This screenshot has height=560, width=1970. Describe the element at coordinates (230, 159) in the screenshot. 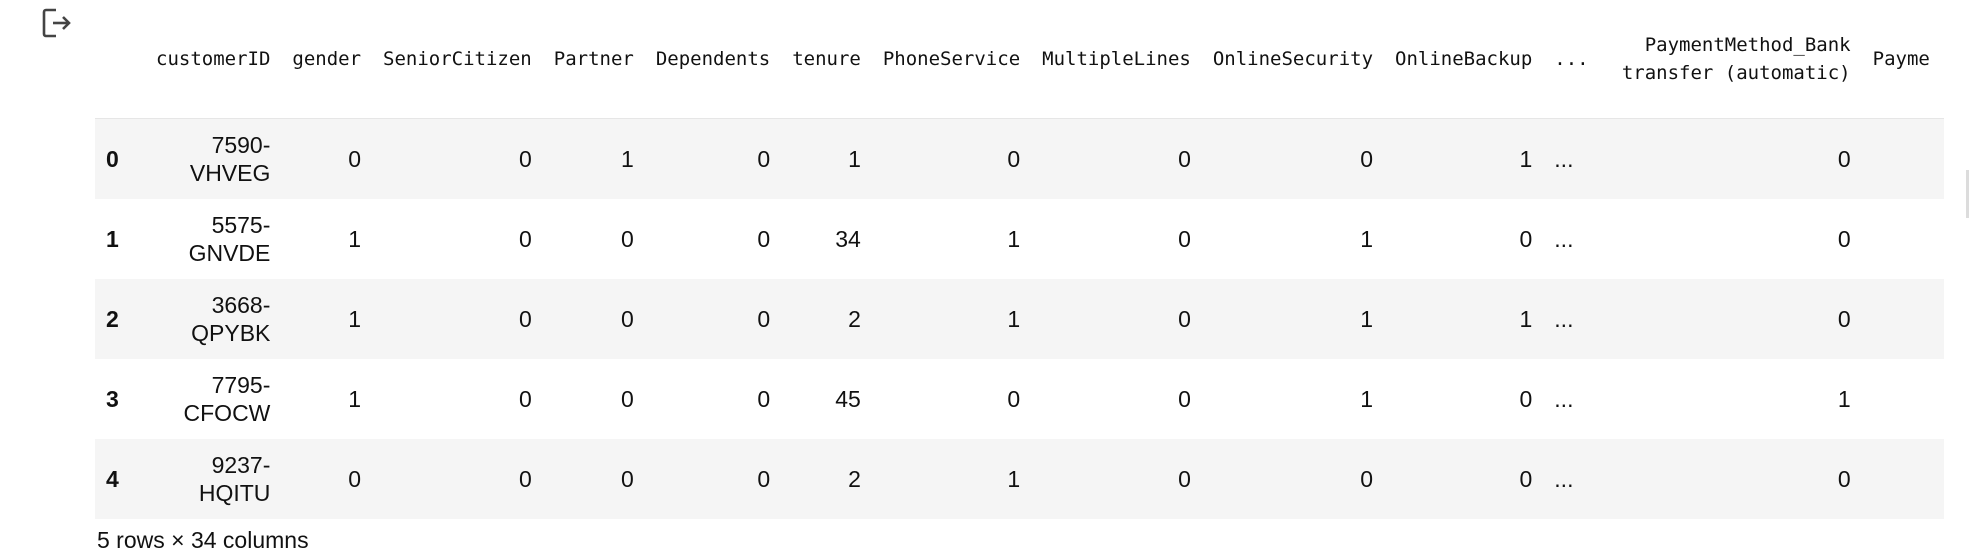

I see `customer-id-cell: 7590-VHVEG` at that location.